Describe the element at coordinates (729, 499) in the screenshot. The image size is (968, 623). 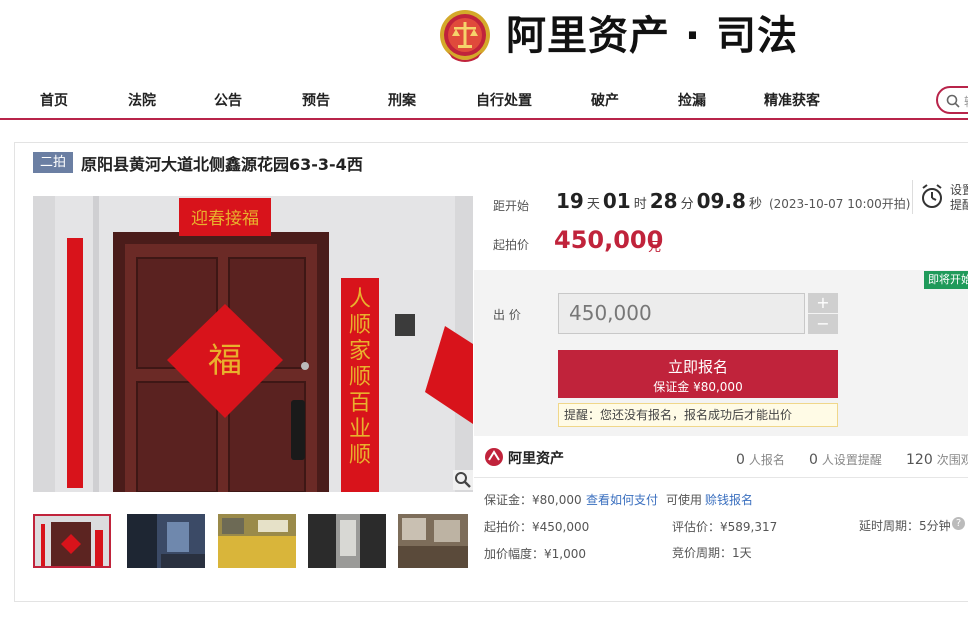
I see `earn-deposit-link: 赊钱报名` at that location.